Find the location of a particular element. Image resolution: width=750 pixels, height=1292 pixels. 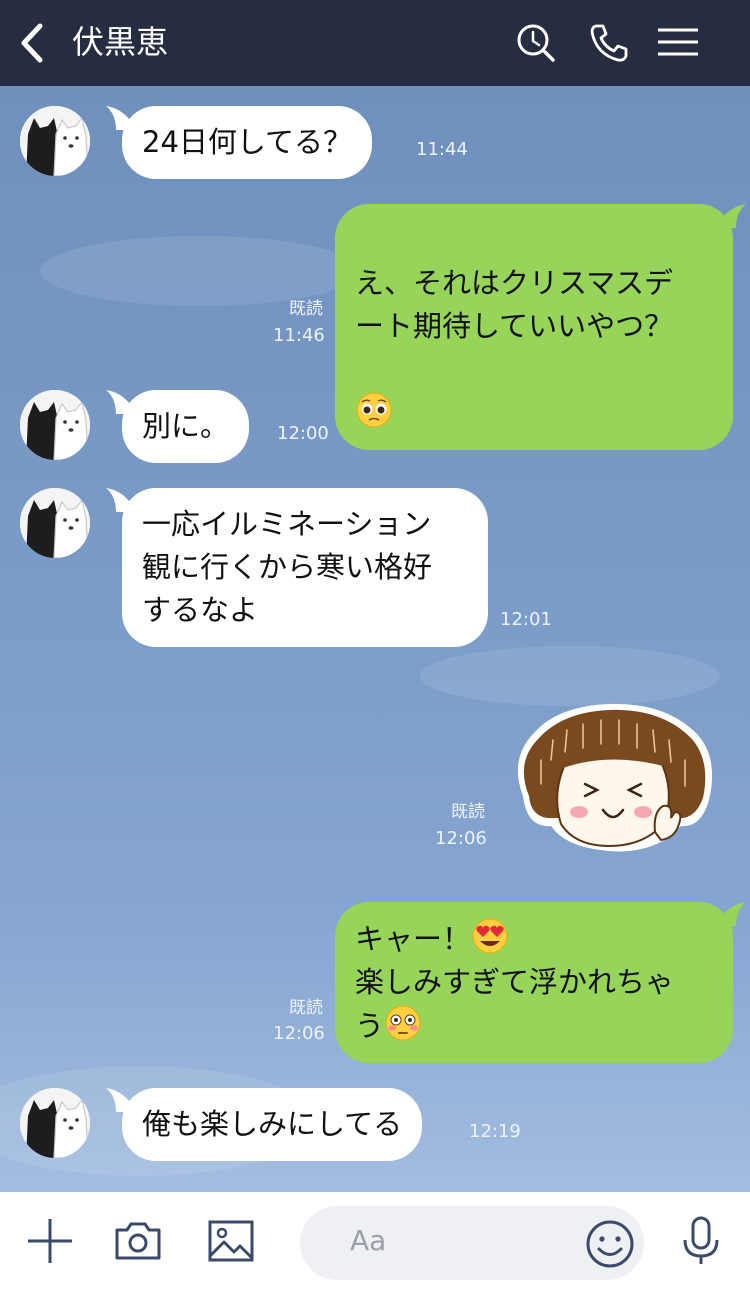

message-bubble-incoming: 別に。 is located at coordinates (186, 426).